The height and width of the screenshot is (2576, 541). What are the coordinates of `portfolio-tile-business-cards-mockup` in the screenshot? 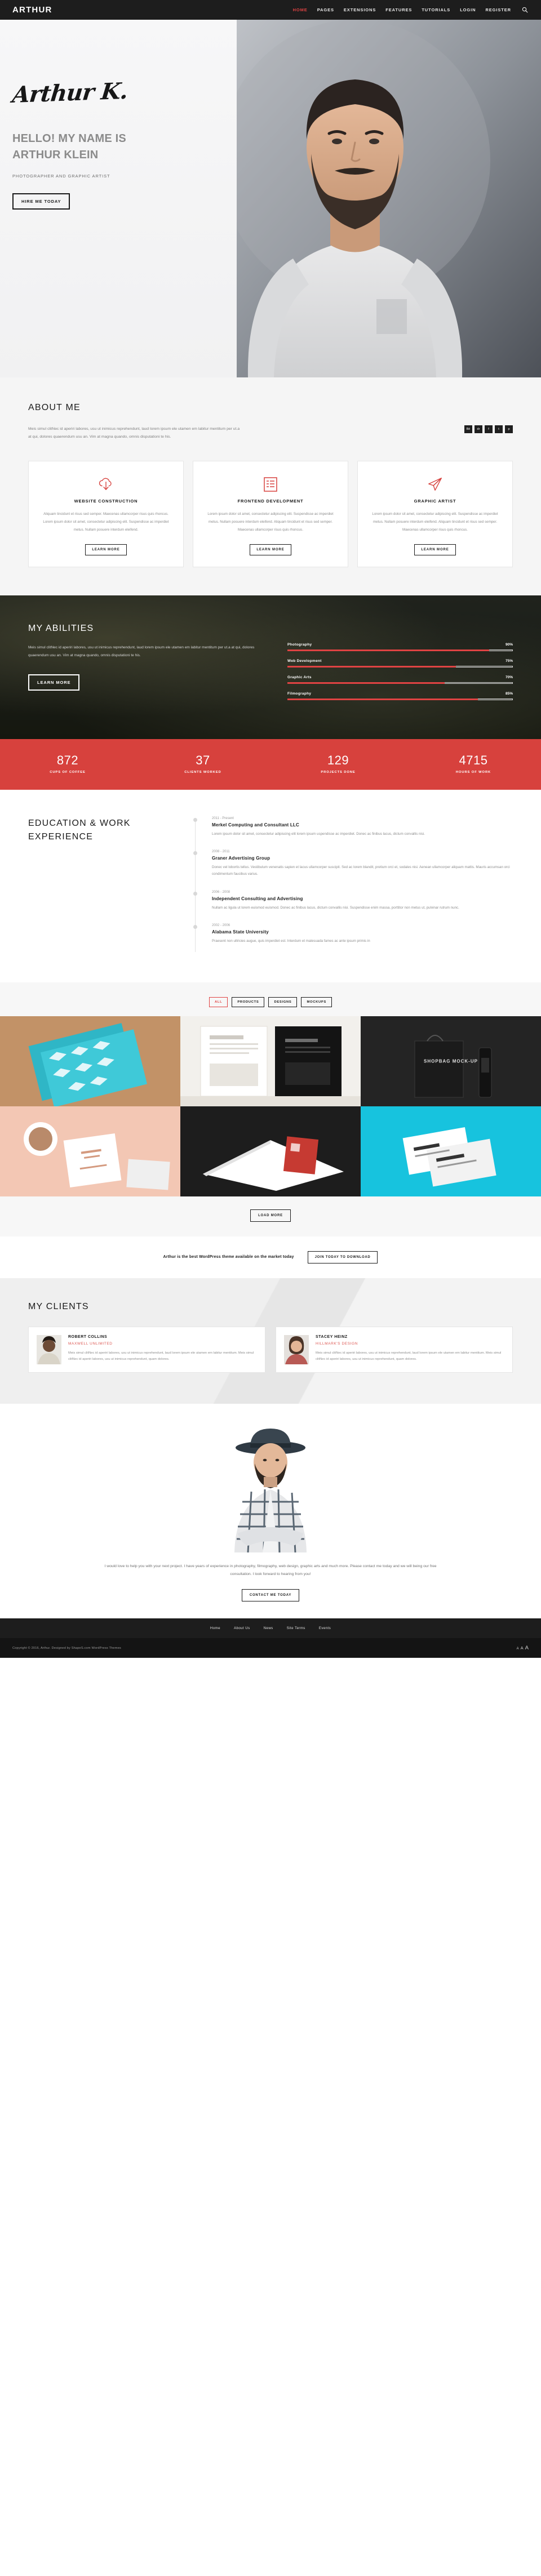 It's located at (451, 1151).